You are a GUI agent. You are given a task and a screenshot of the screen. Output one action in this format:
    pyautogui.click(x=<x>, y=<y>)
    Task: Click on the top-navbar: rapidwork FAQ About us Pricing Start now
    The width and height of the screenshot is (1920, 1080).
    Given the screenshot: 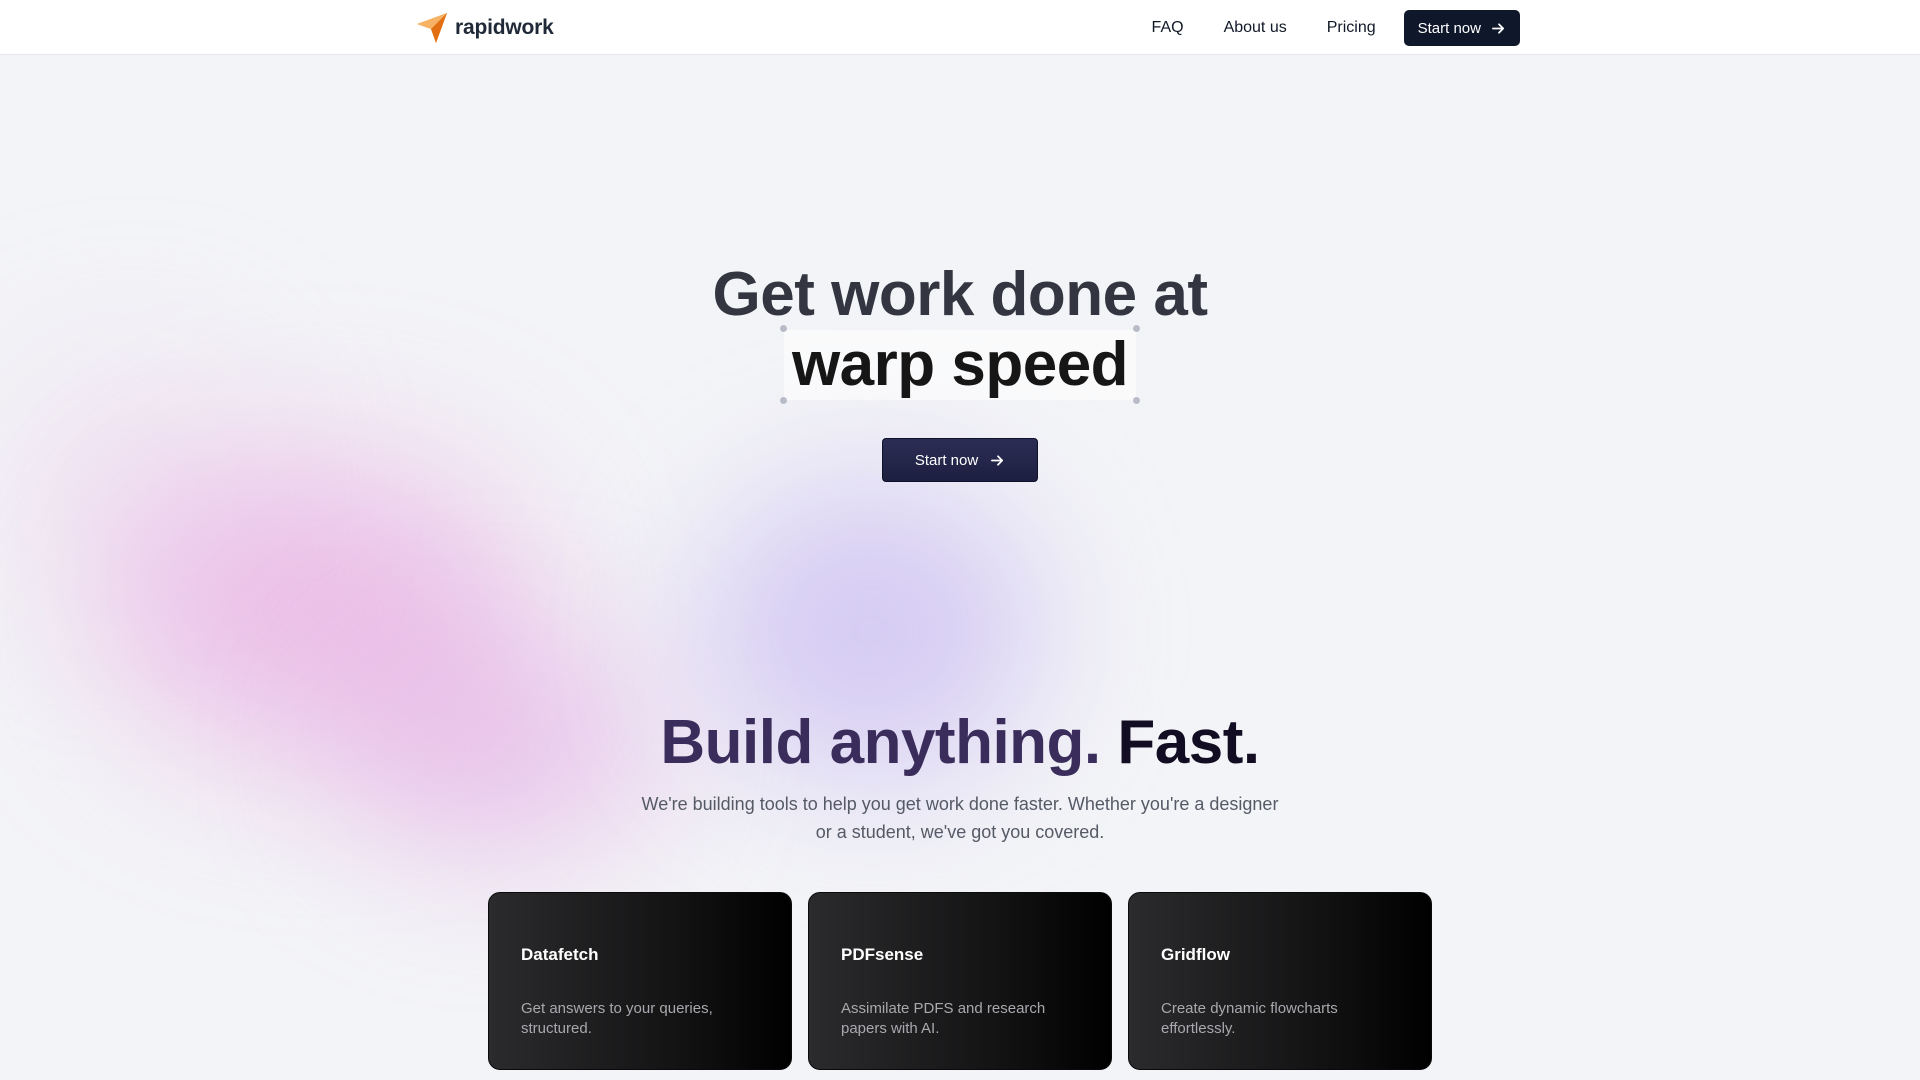 What is the action you would take?
    pyautogui.click(x=960, y=27)
    